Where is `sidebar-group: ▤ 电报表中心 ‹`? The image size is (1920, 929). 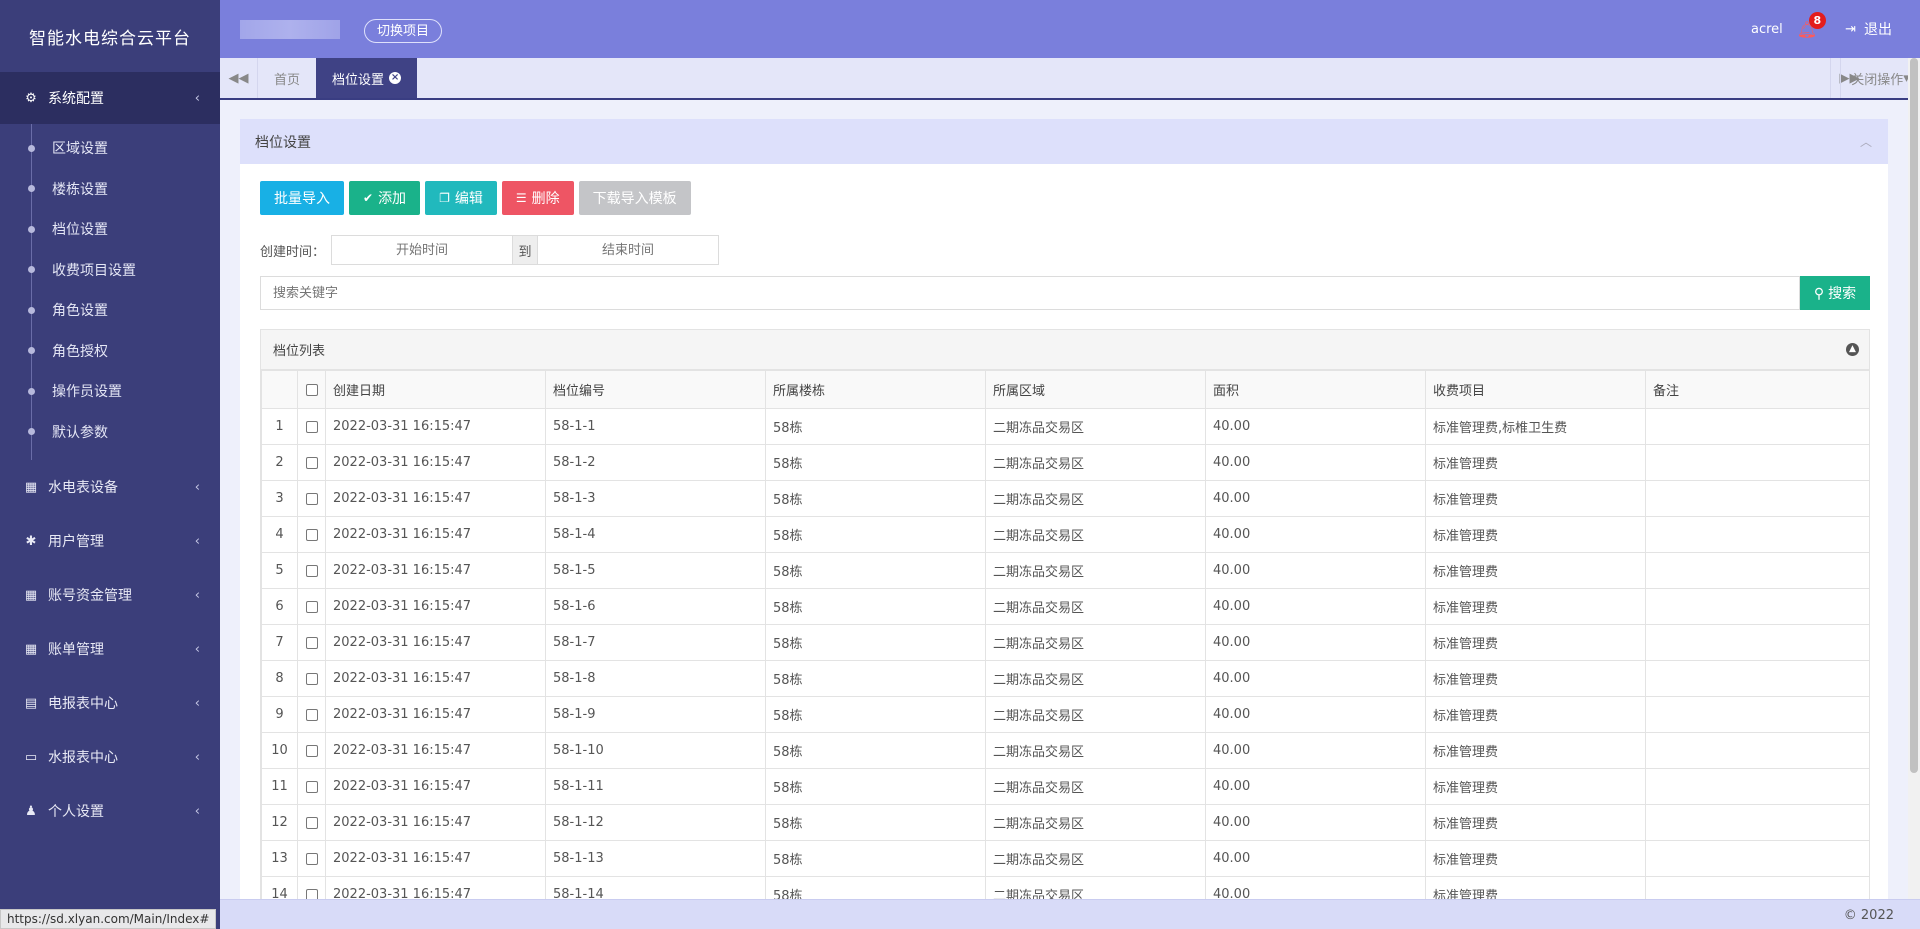 sidebar-group: ▤ 电报表中心 ‹ is located at coordinates (110, 703).